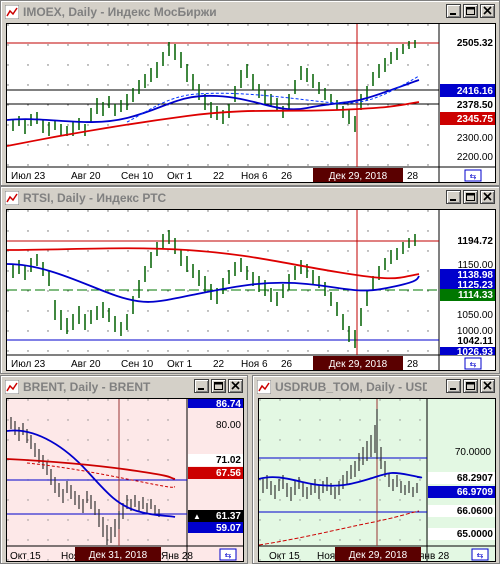 This screenshot has height=564, width=500. What do you see at coordinates (197, 516) in the screenshot?
I see `marker-icon: ▲` at bounding box center [197, 516].